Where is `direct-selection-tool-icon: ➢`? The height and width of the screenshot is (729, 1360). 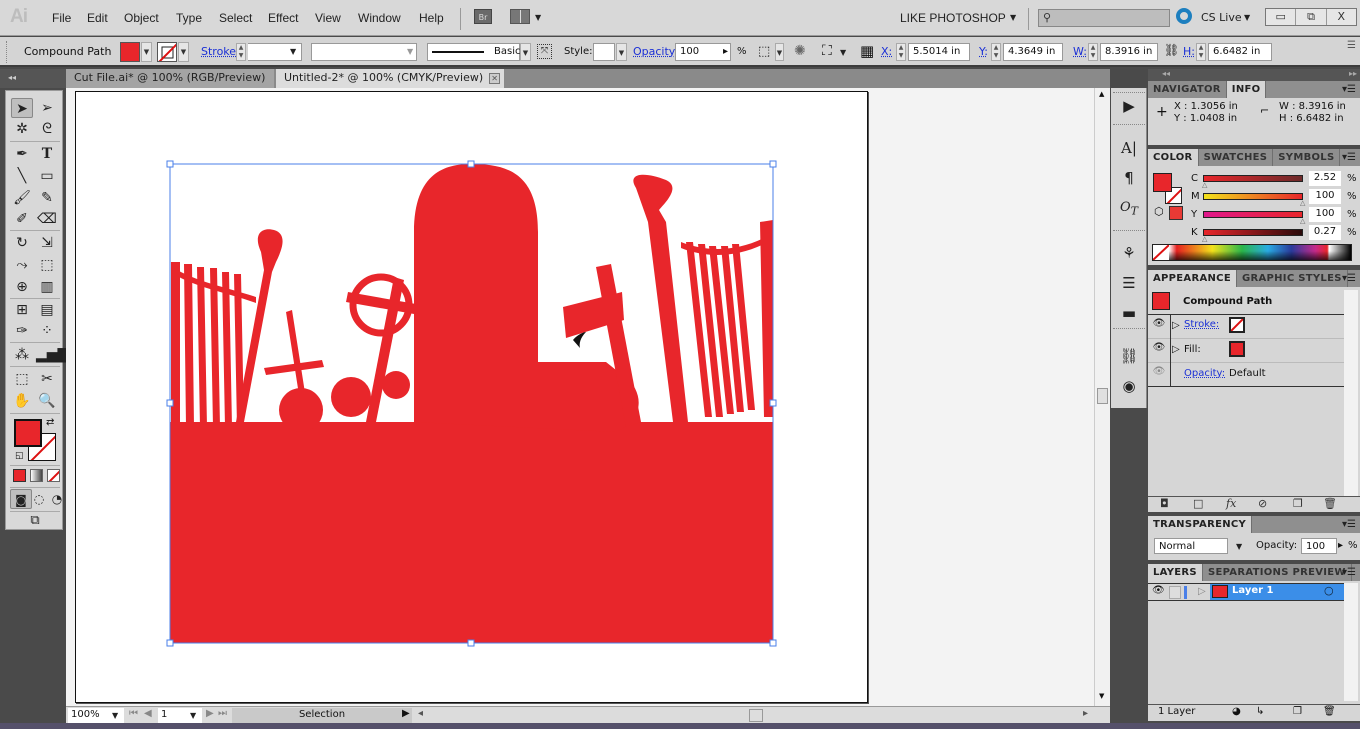
direct-selection-tool-icon: ➢ is located at coordinates (47, 108).